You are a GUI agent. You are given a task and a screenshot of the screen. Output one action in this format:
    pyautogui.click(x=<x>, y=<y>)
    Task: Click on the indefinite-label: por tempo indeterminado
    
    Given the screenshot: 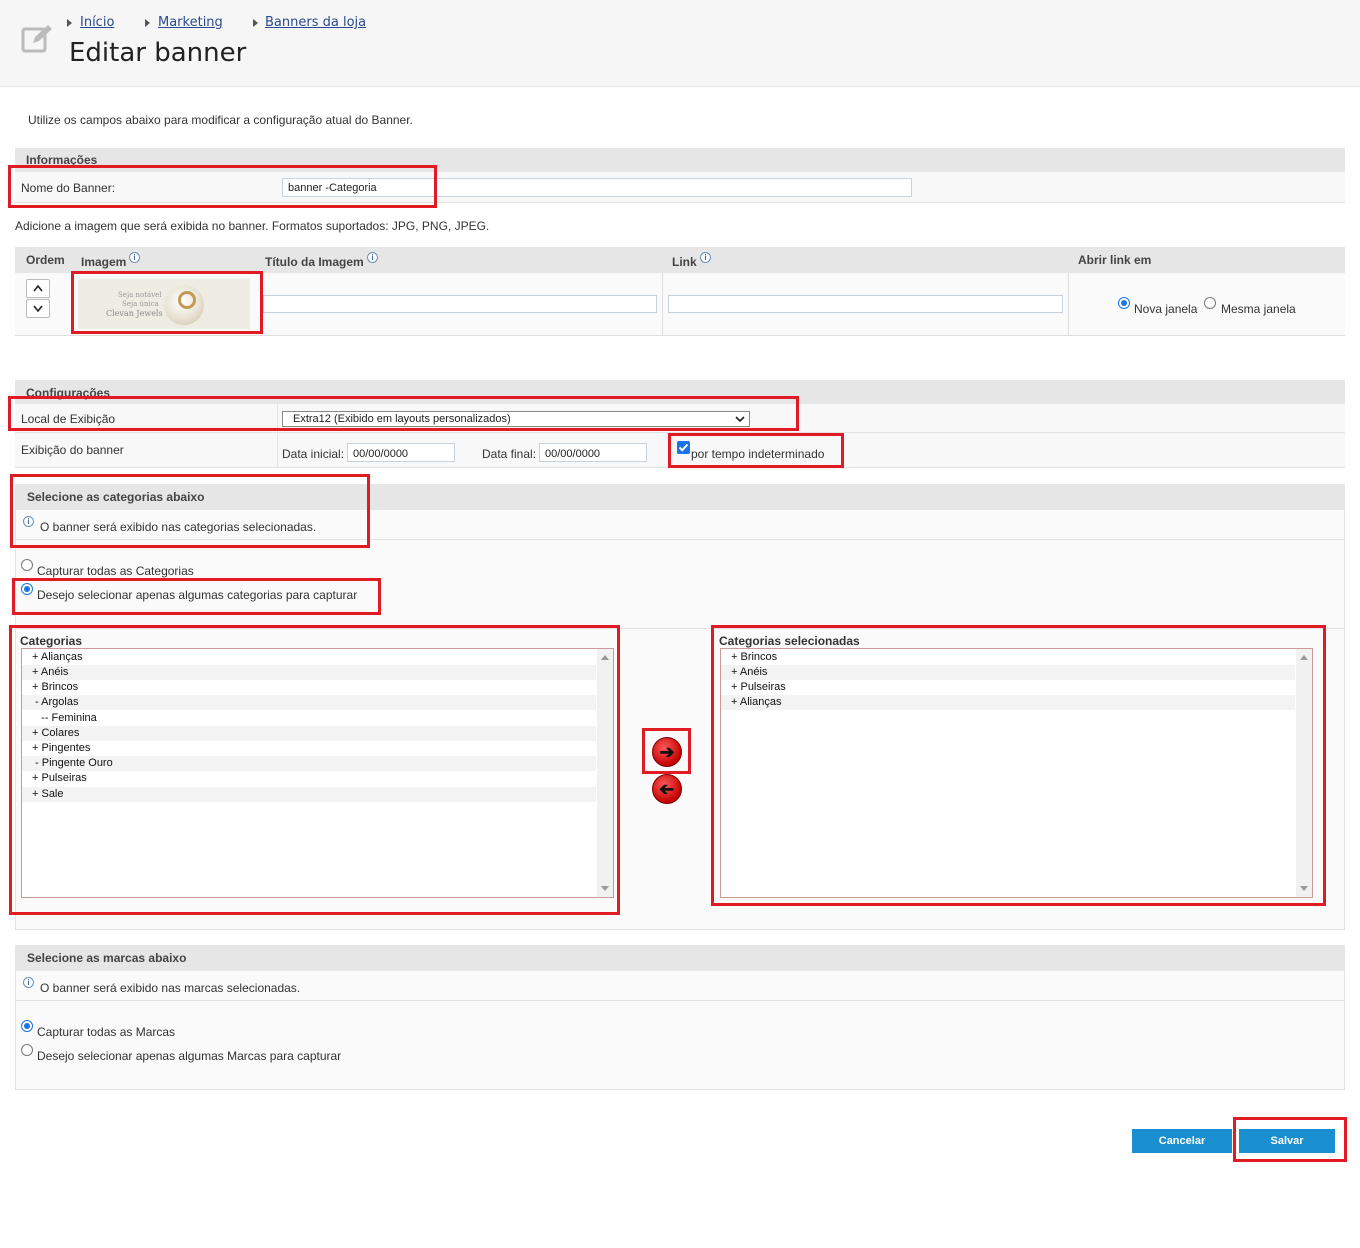 What is the action you would take?
    pyautogui.click(x=758, y=454)
    